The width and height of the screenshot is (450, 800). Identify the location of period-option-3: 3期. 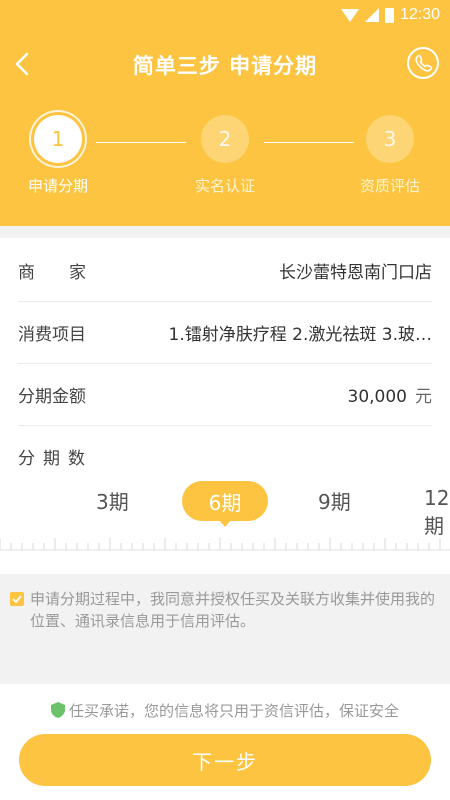
(112, 500).